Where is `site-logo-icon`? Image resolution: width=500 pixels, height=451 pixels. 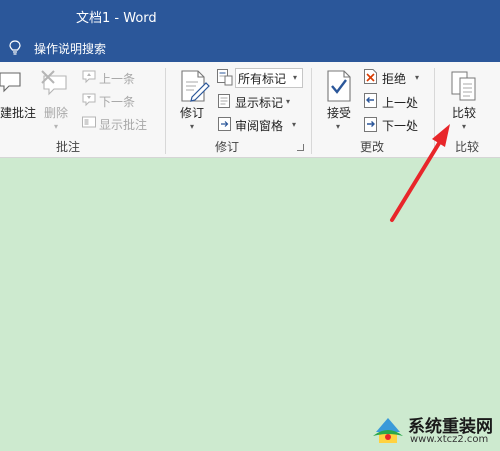
site-logo-icon is located at coordinates (388, 430).